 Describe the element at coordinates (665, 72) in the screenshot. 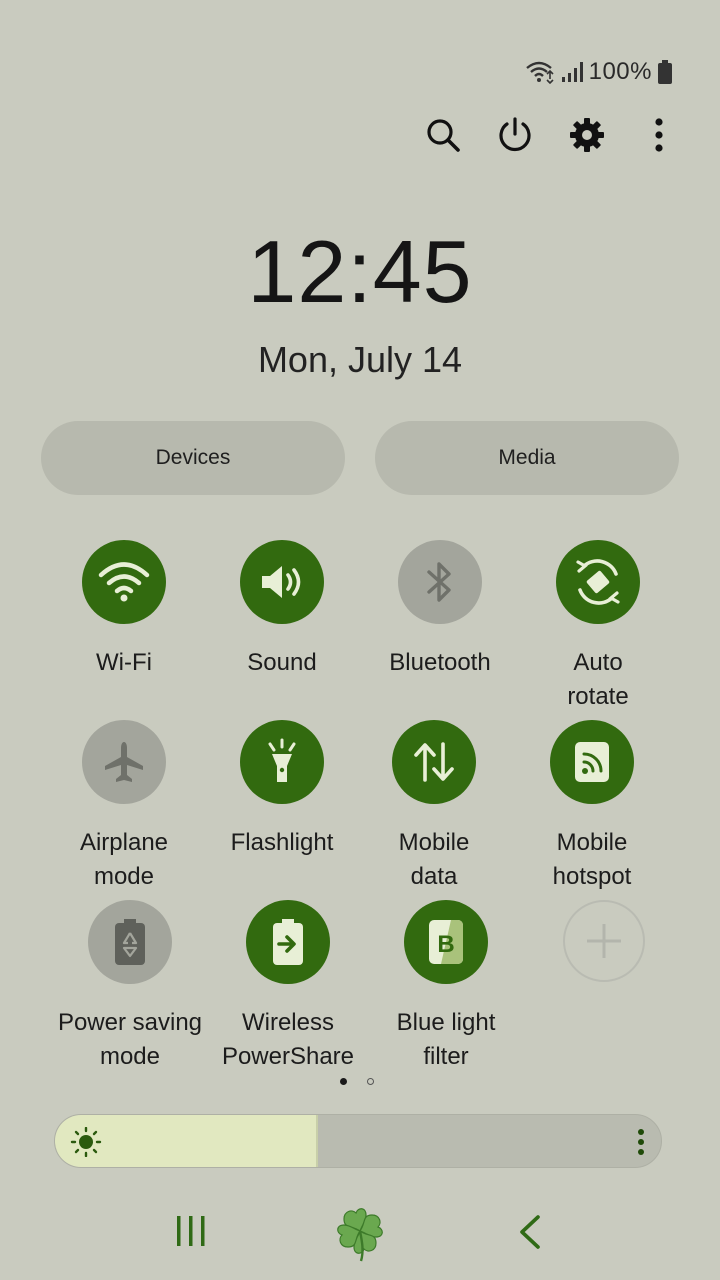

I see `battery-icon` at that location.